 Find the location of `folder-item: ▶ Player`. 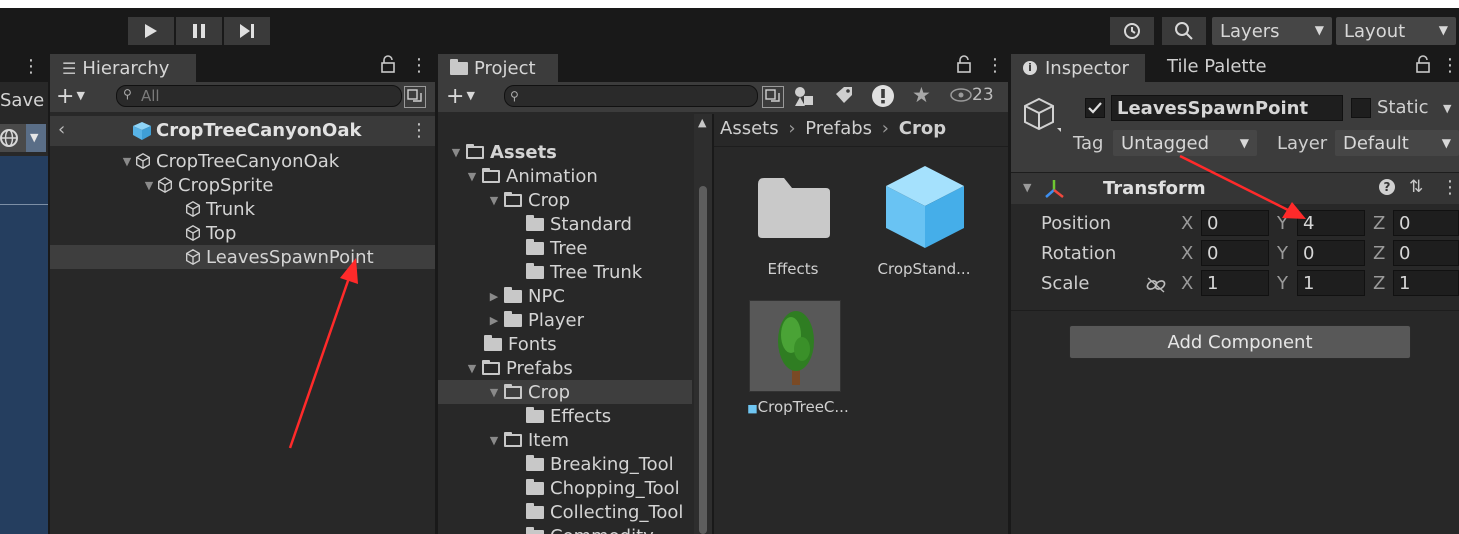

folder-item: ▶ Player is located at coordinates (534, 320).